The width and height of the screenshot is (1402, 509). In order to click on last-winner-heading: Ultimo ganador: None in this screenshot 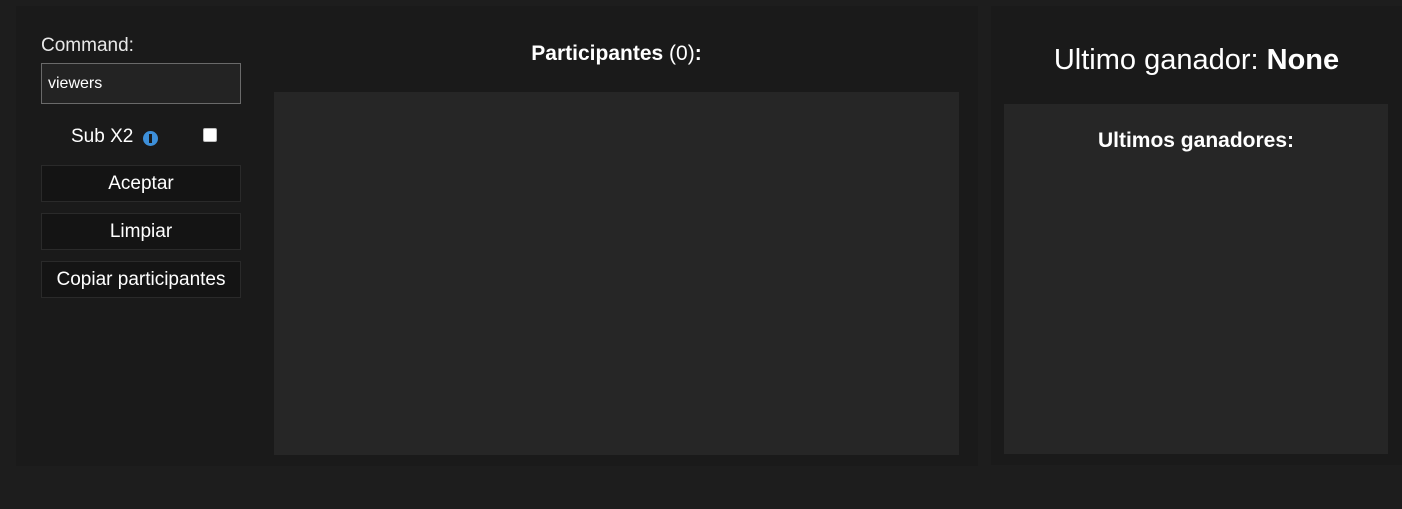, I will do `click(1196, 60)`.